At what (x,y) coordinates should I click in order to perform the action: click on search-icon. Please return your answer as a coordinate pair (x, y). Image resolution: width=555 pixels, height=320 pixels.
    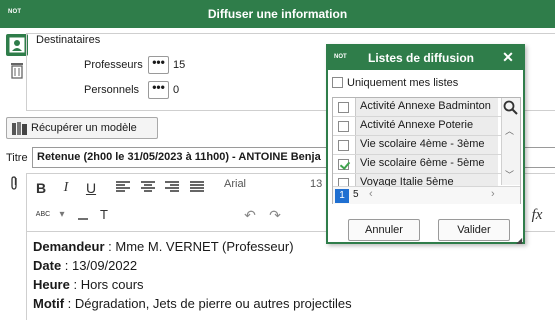
    Looking at the image, I should click on (510, 107).